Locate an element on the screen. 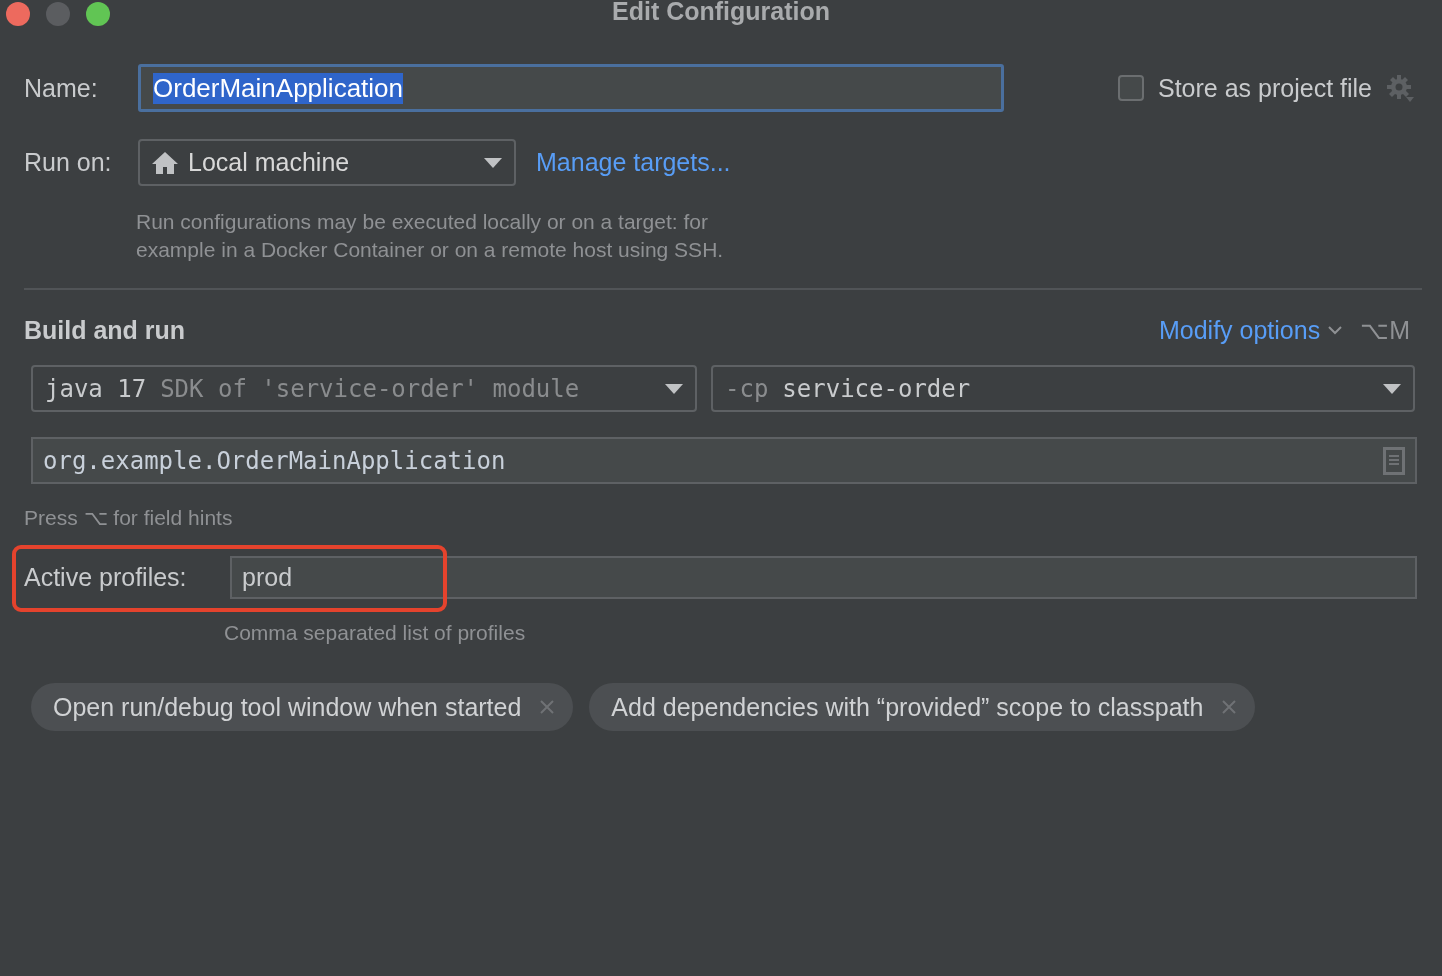 The height and width of the screenshot is (976, 1442). main-class-field: org.example.OrderMainApplication is located at coordinates (724, 460).